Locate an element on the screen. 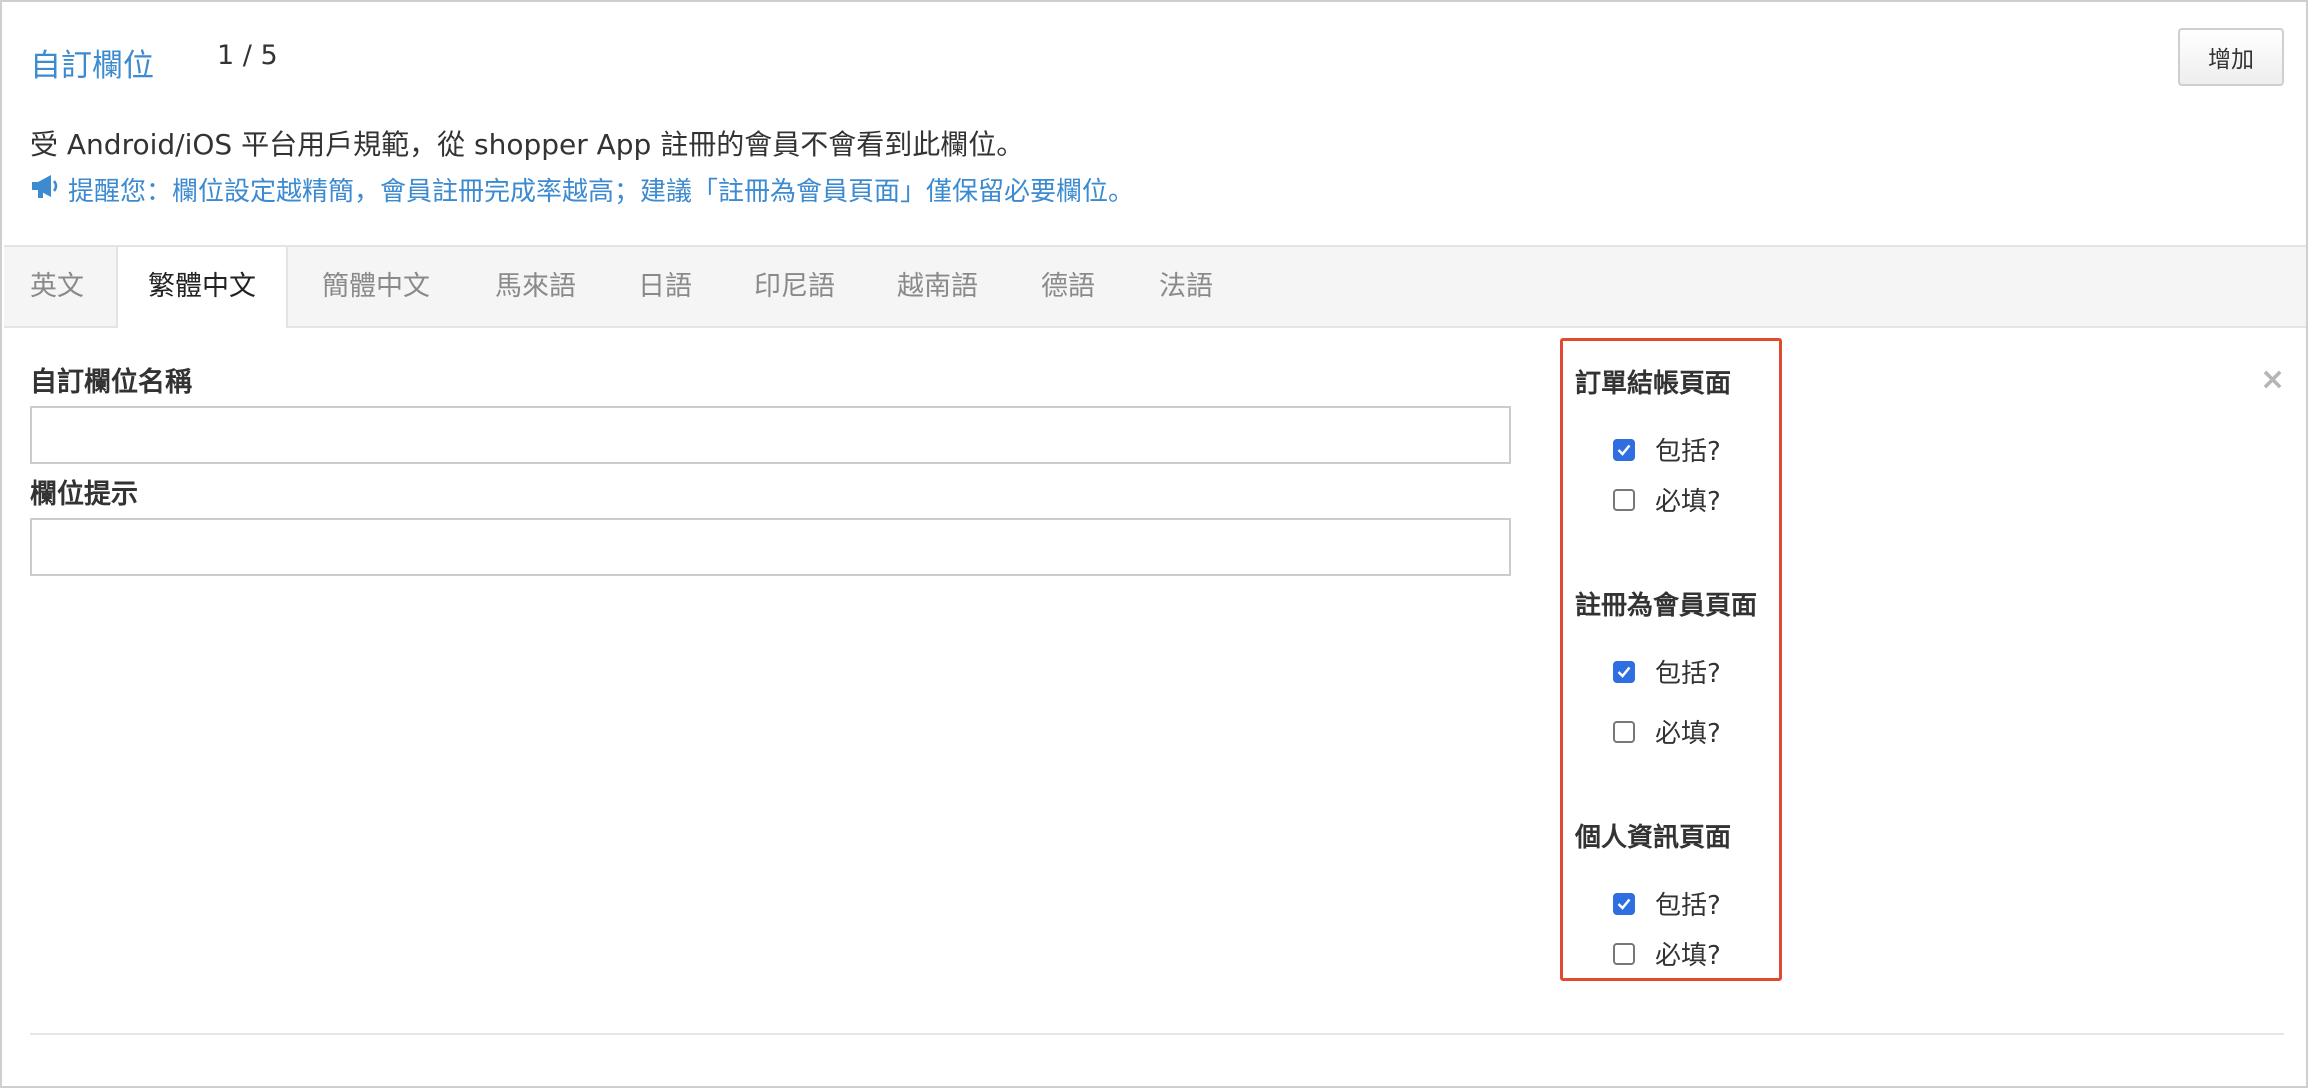  page-title: 自訂欄位 is located at coordinates (92, 66).